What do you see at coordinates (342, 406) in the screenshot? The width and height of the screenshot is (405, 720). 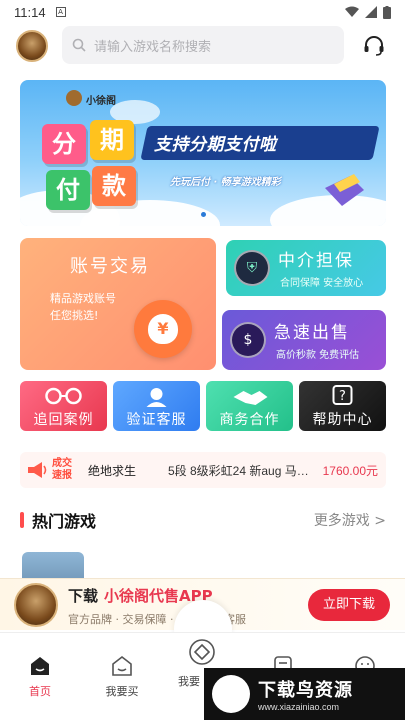 I see `quick-link-help: ? 帮助中心` at bounding box center [342, 406].